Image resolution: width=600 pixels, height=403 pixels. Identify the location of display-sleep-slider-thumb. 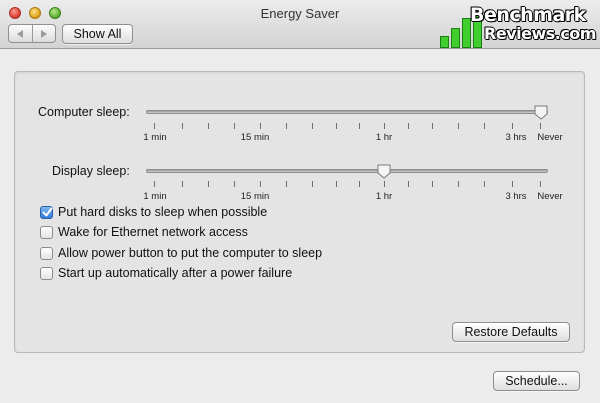
(384, 171).